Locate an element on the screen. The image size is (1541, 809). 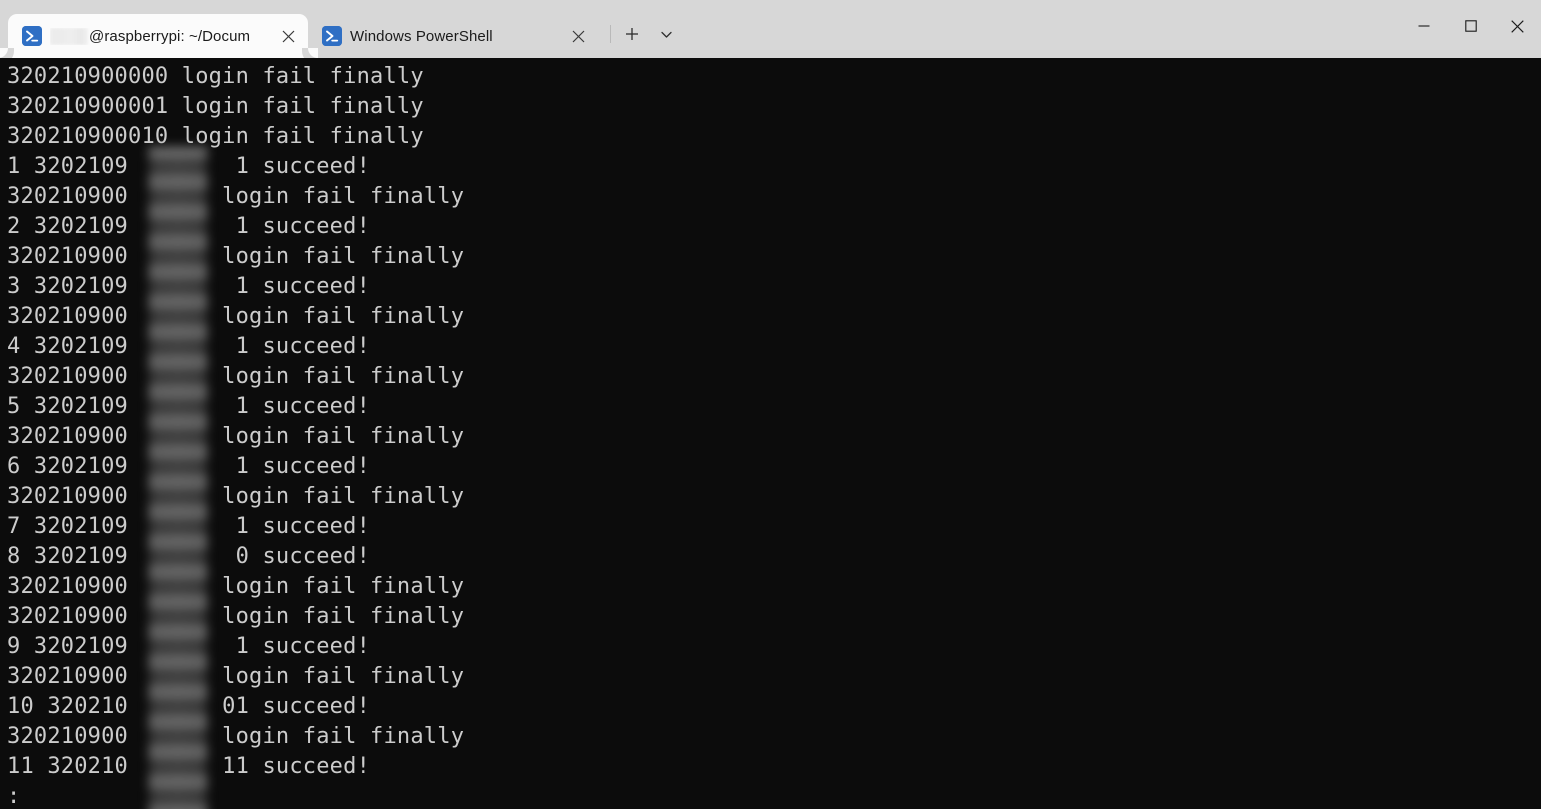
tab-ssh-raspberrypi: @raspberrypi: ~/Docum is located at coordinates (159, 36).